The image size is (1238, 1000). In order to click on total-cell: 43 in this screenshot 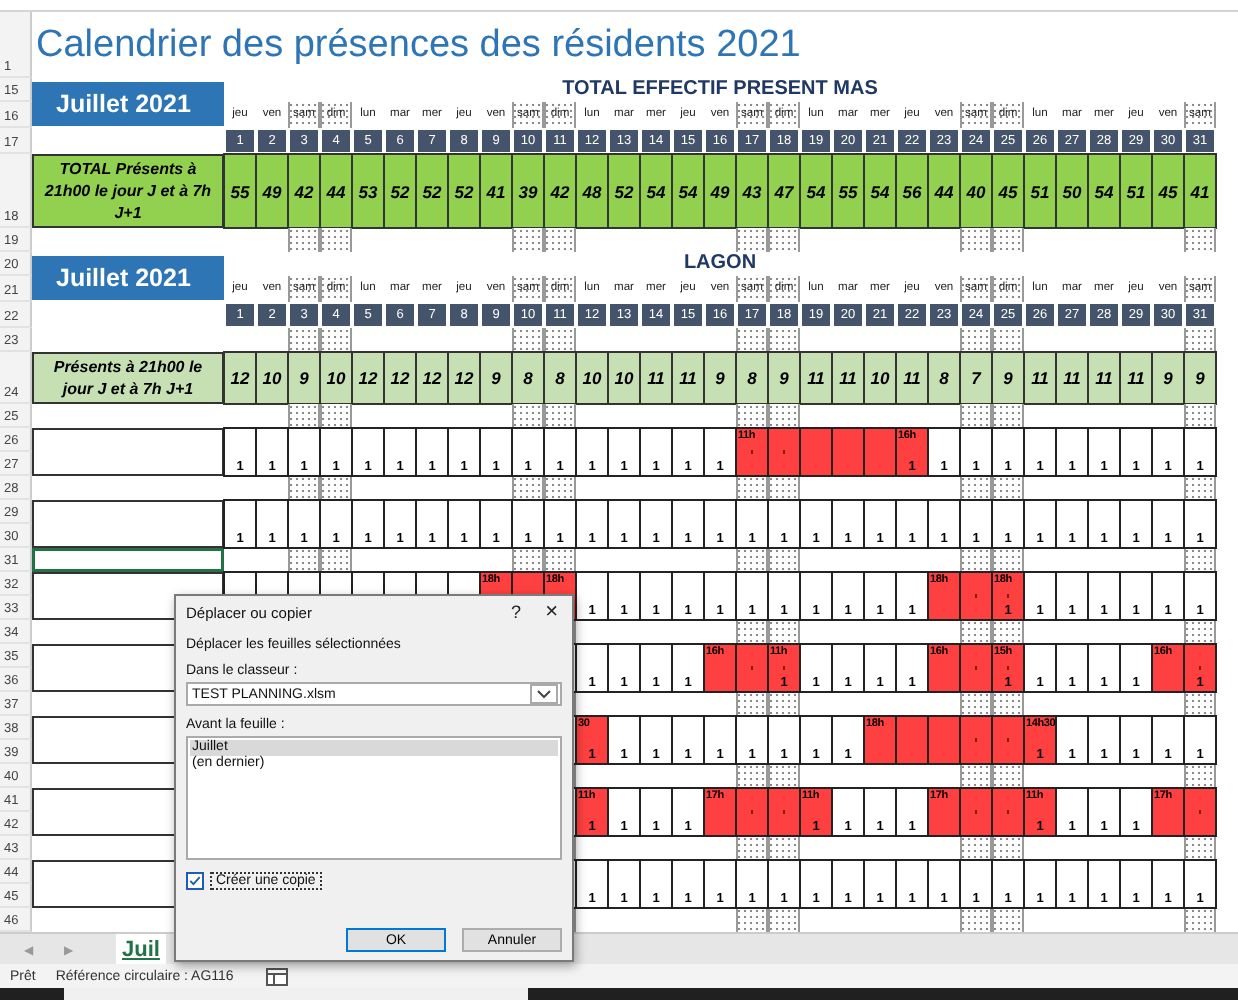, I will do `click(752, 191)`.